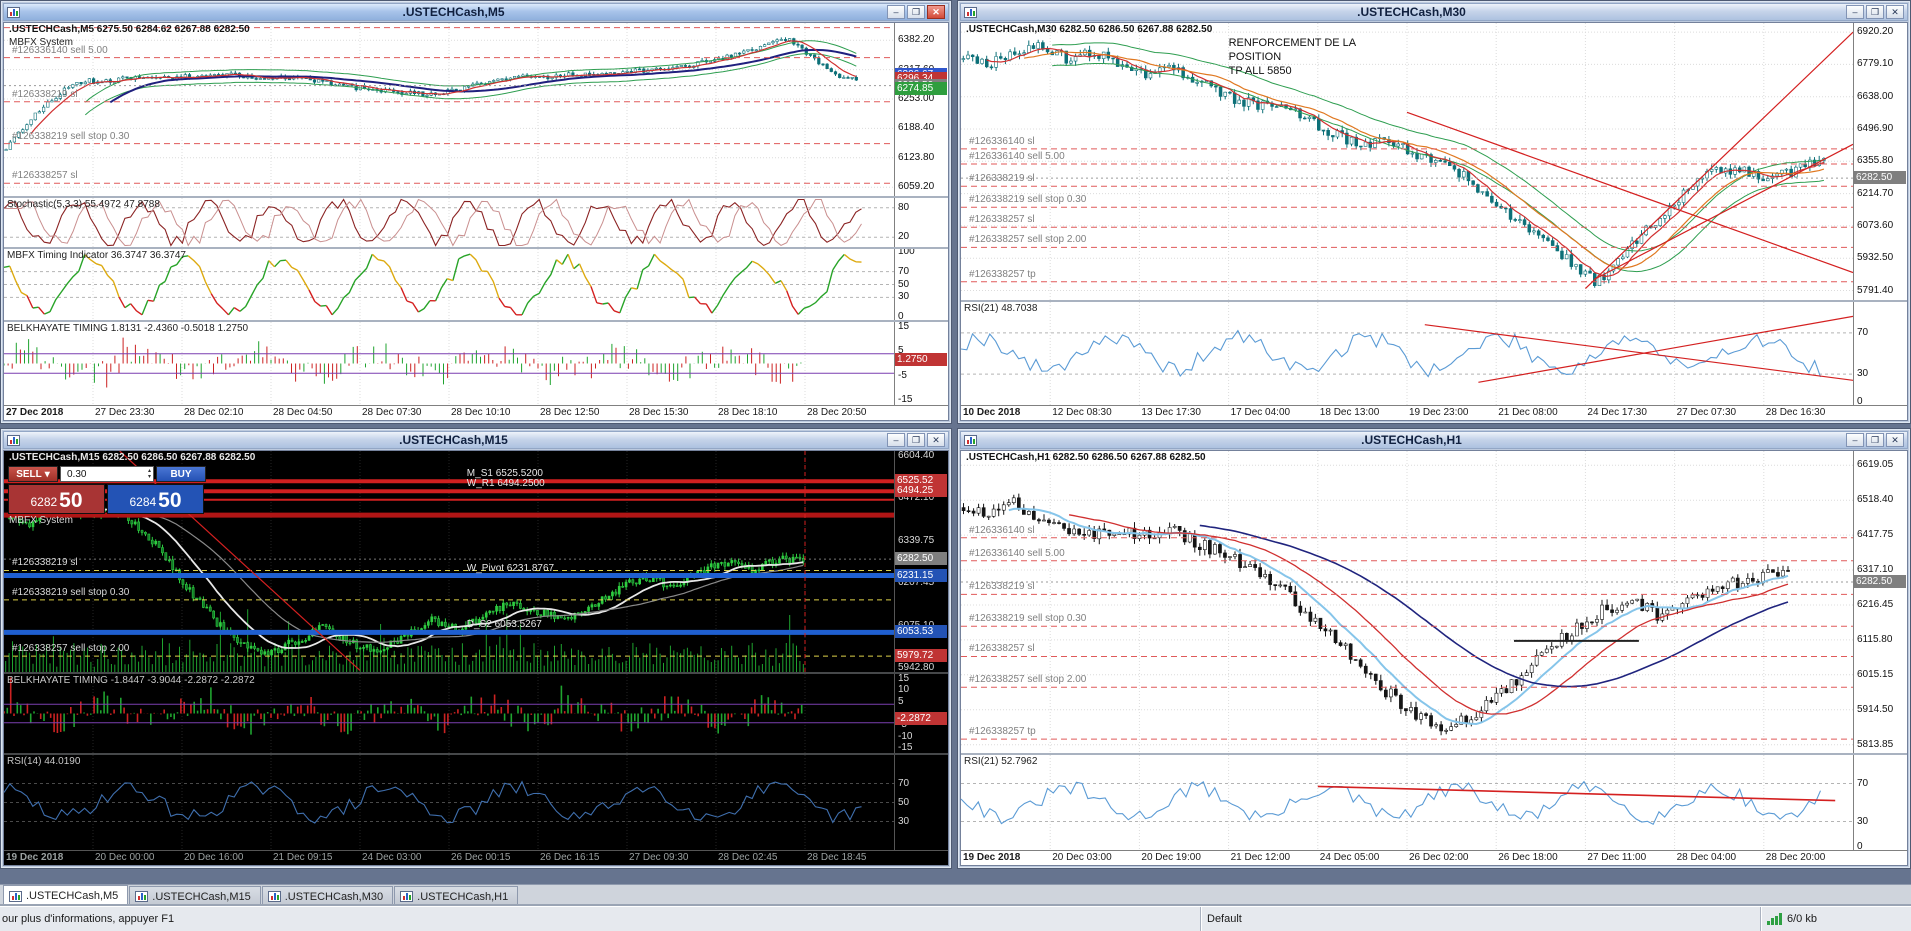 The width and height of the screenshot is (1911, 931). Describe the element at coordinates (181, 474) in the screenshot. I see `buy-button: BUY` at that location.